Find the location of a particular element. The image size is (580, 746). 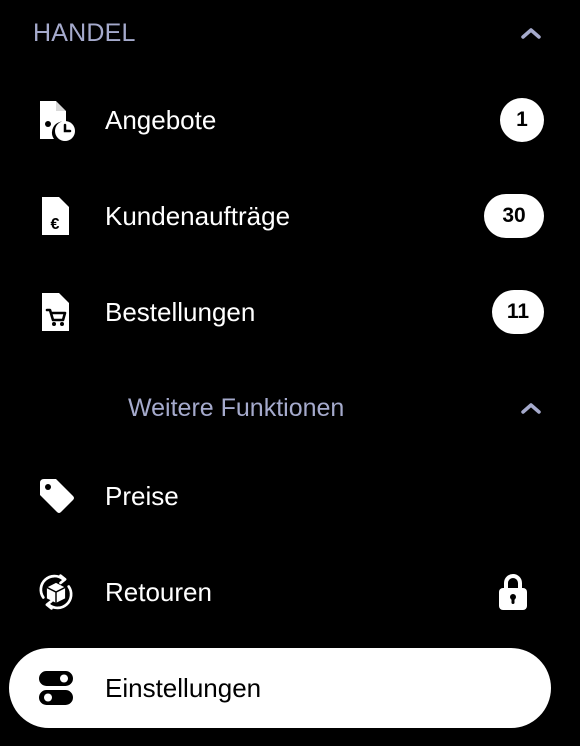

lock-icon is located at coordinates (513, 592).